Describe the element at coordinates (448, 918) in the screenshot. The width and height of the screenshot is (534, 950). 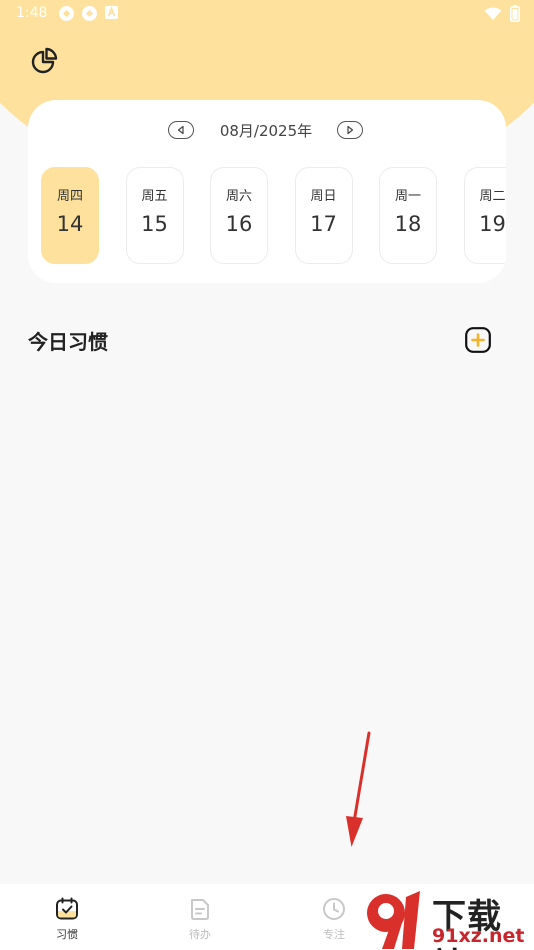
I see `site-watermark: 下载站 91xz.net` at that location.